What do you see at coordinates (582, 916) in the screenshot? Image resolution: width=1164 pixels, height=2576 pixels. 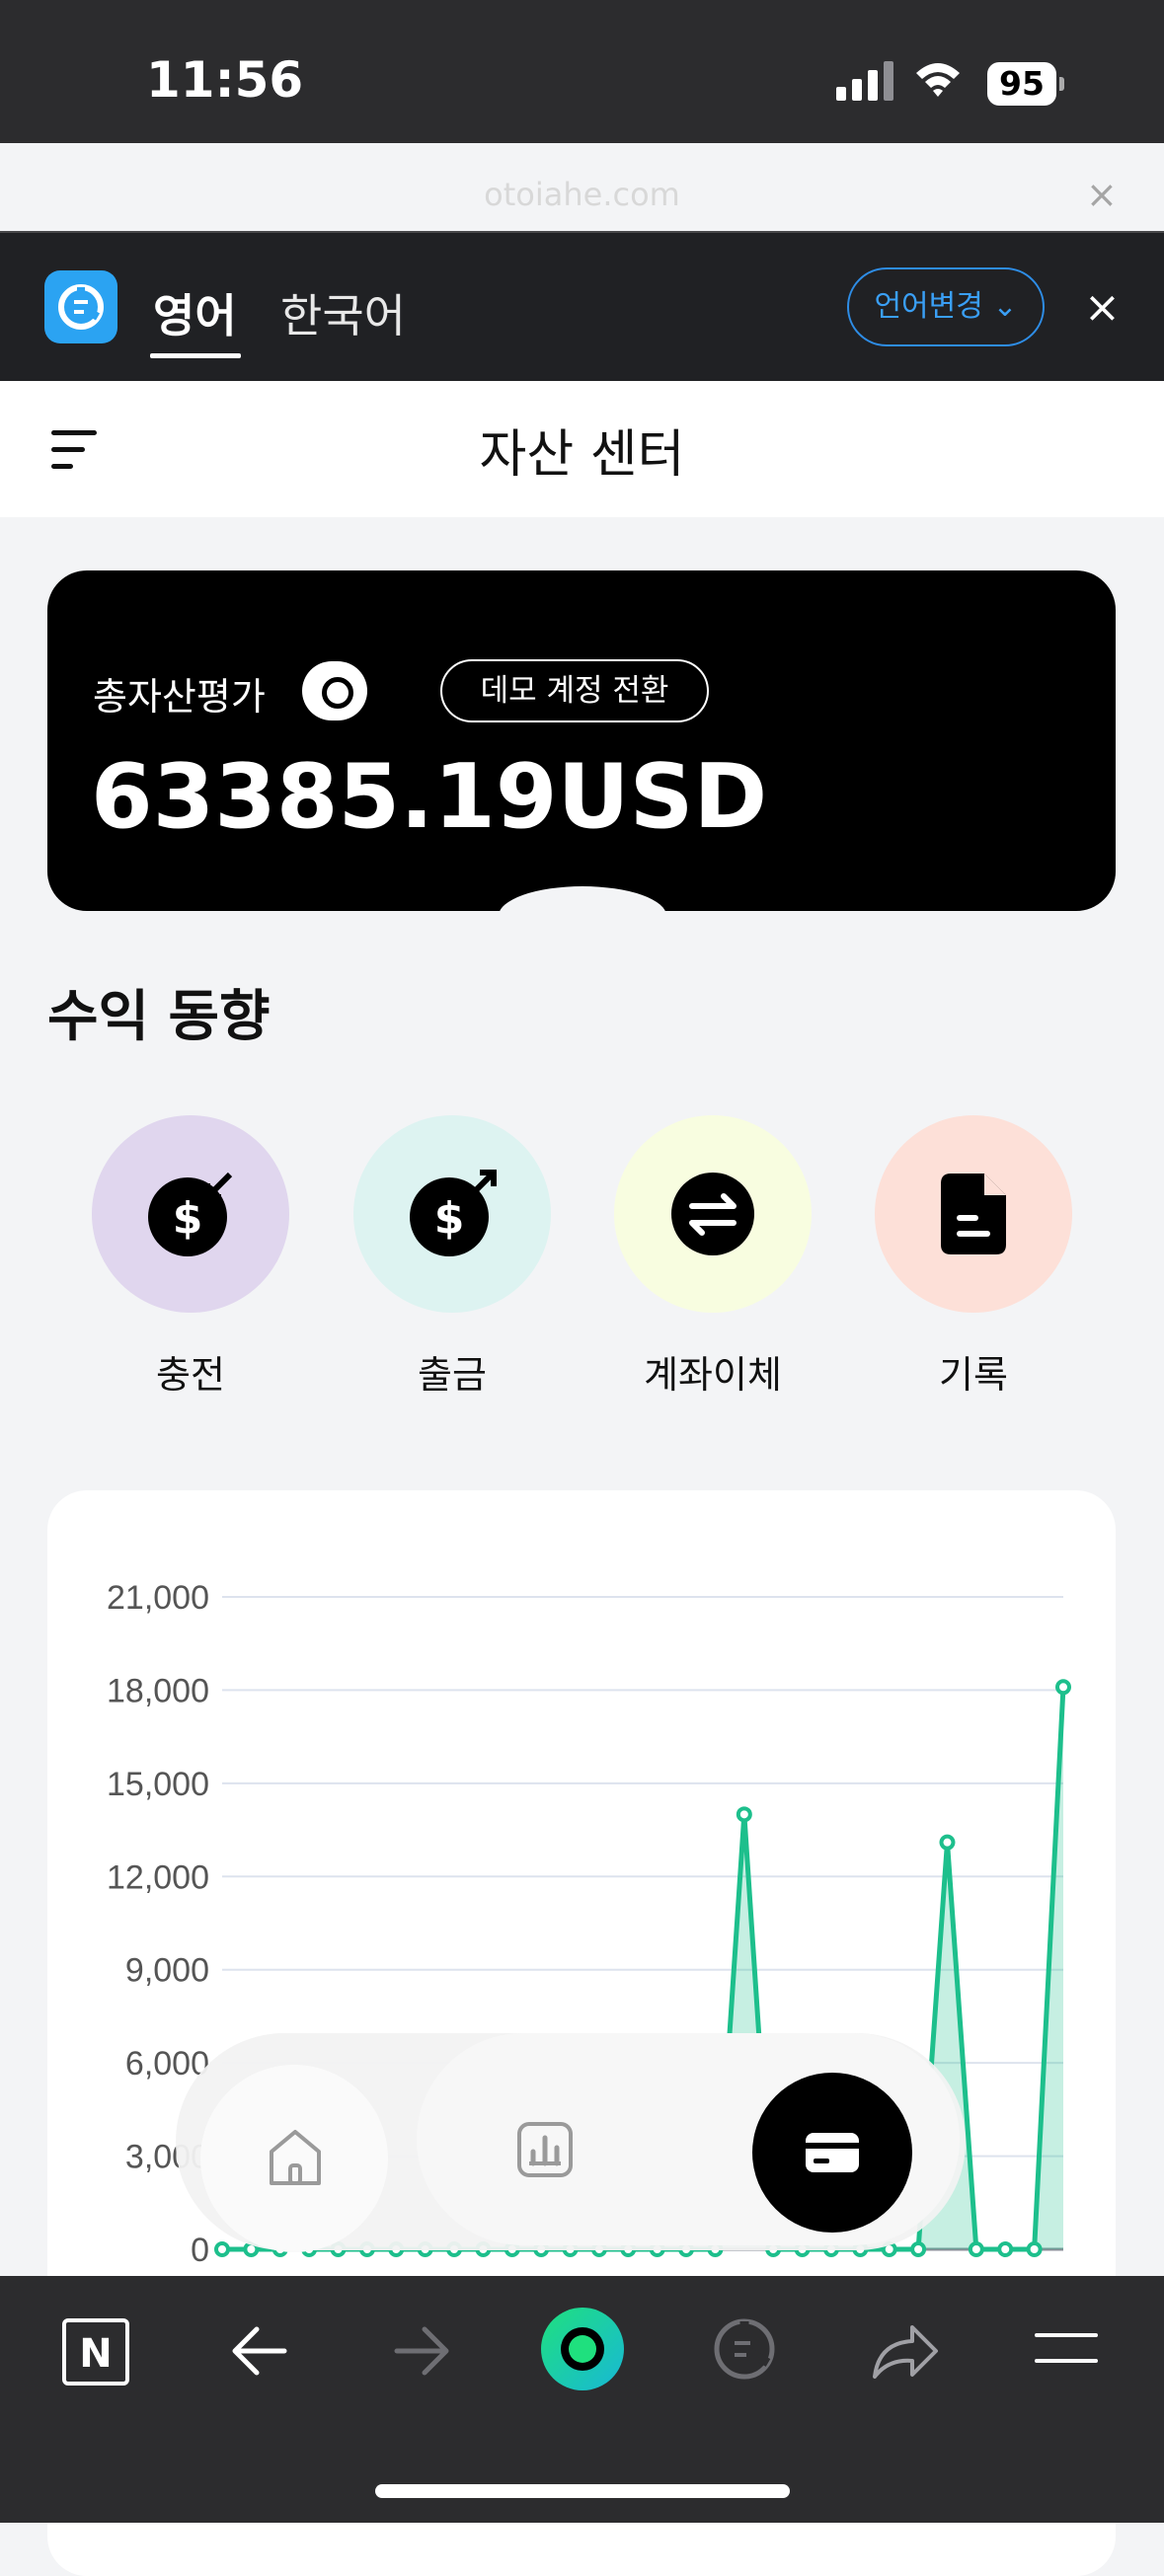 I see `card-notch` at bounding box center [582, 916].